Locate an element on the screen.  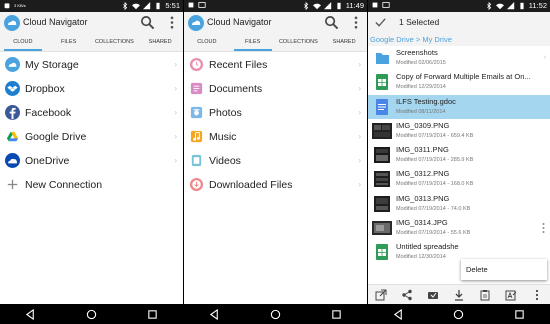
share-icon is located at coordinates (407, 295).